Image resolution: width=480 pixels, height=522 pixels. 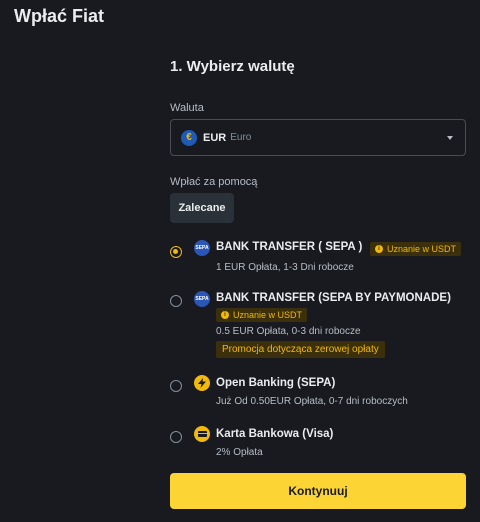 I want to click on method-radio-sepa, so click(x=176, y=252).